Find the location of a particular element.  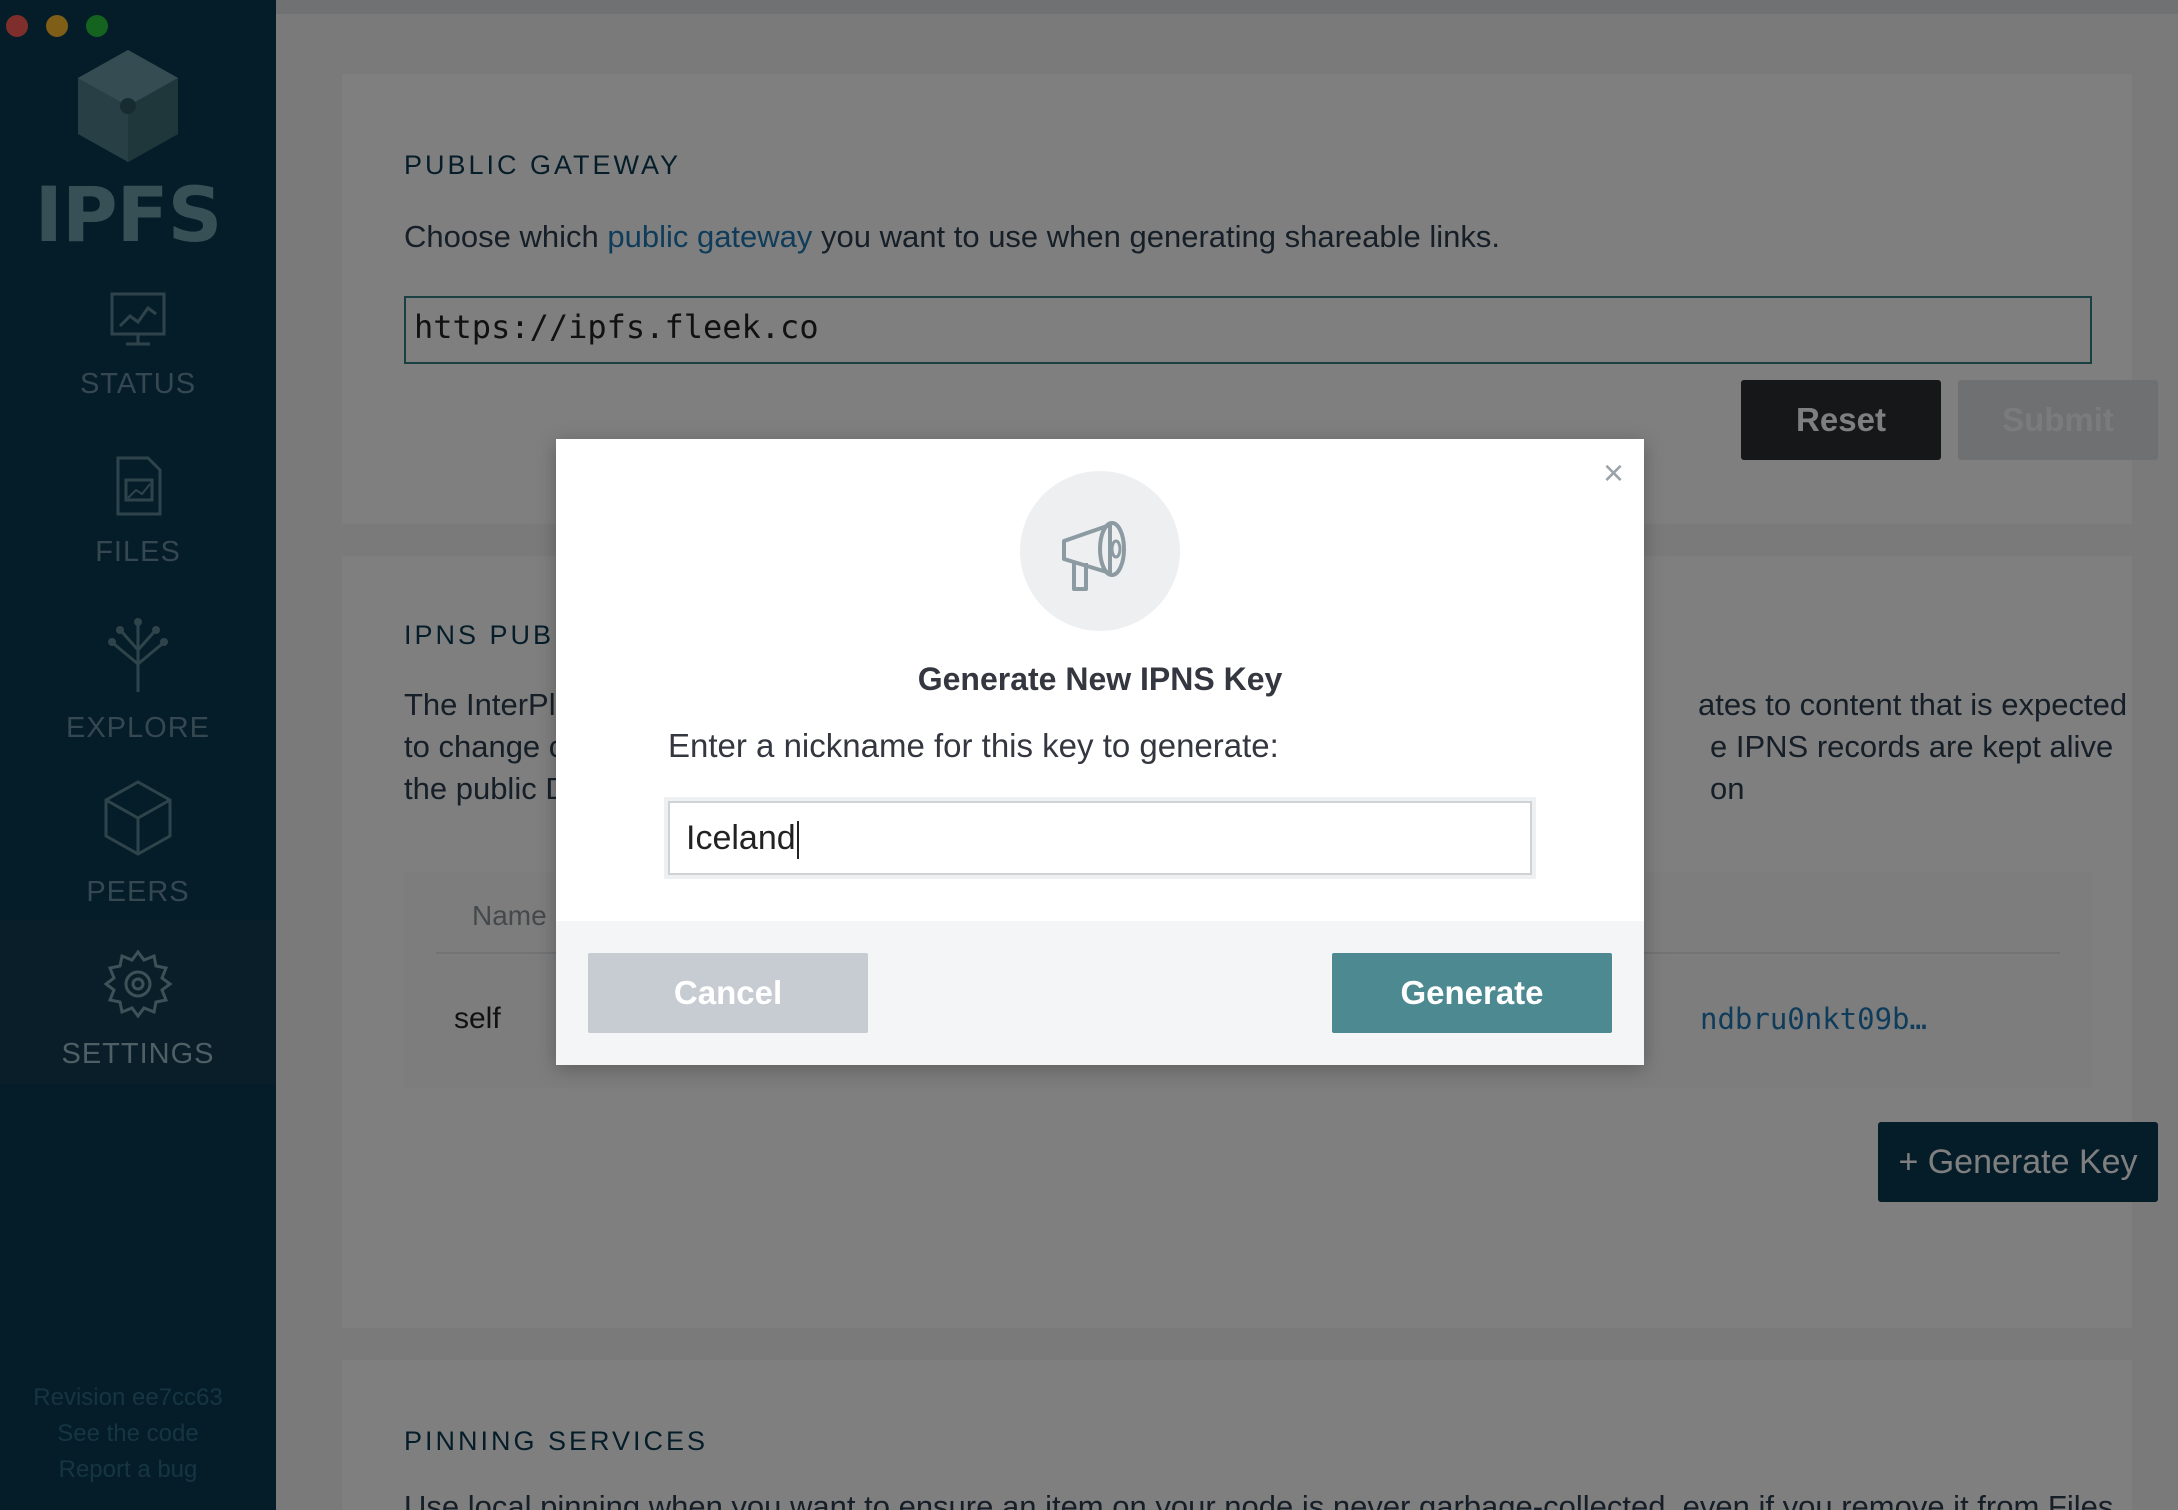

cancel-button: Cancel is located at coordinates (728, 993).